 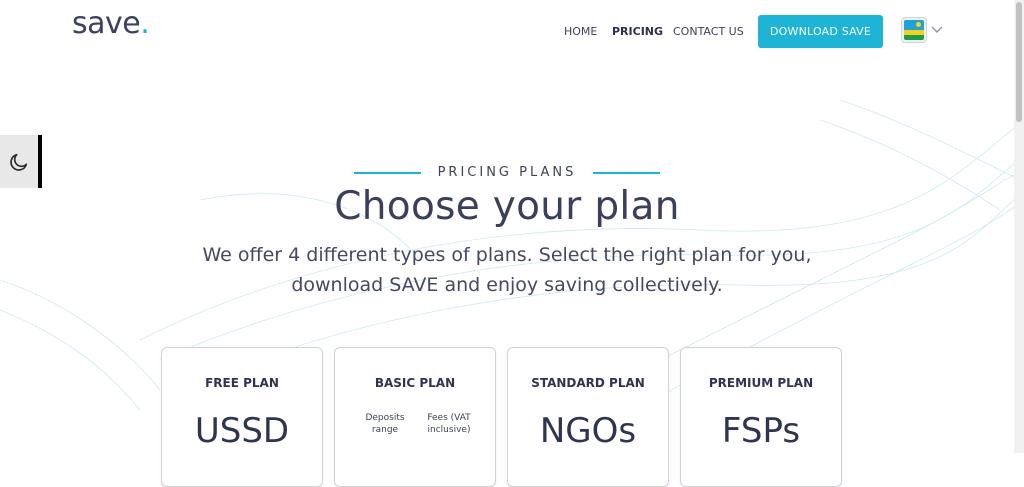 I want to click on eyebrow-line-left, so click(x=387, y=172).